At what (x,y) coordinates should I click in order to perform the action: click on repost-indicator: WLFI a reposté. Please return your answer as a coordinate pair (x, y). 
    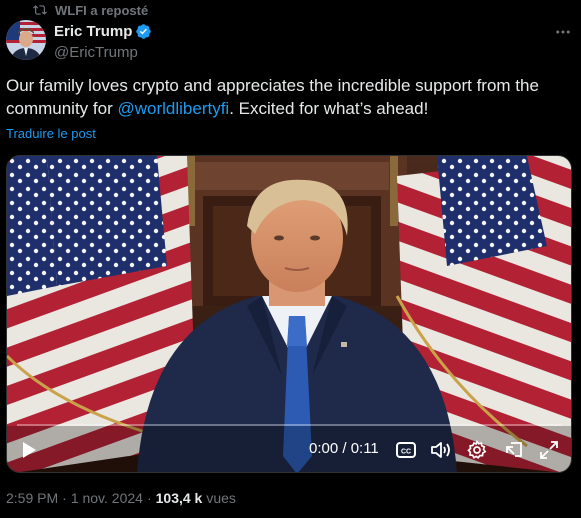
    Looking at the image, I should click on (90, 10).